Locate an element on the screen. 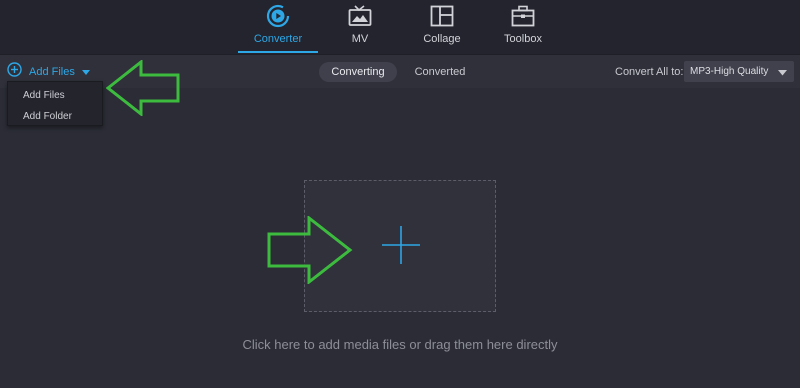 This screenshot has height=388, width=800. tab-collage-label: Collage is located at coordinates (442, 39).